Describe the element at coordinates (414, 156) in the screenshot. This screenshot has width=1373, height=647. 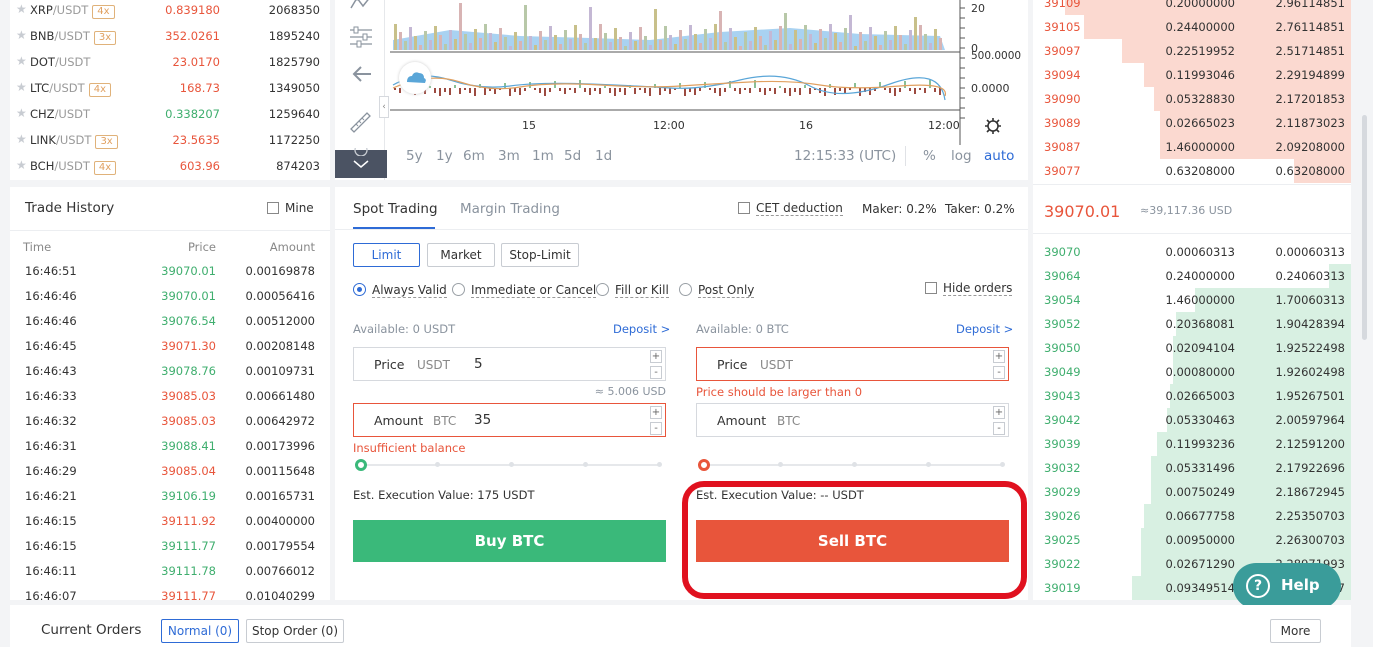
I see `range-option: 5y` at that location.